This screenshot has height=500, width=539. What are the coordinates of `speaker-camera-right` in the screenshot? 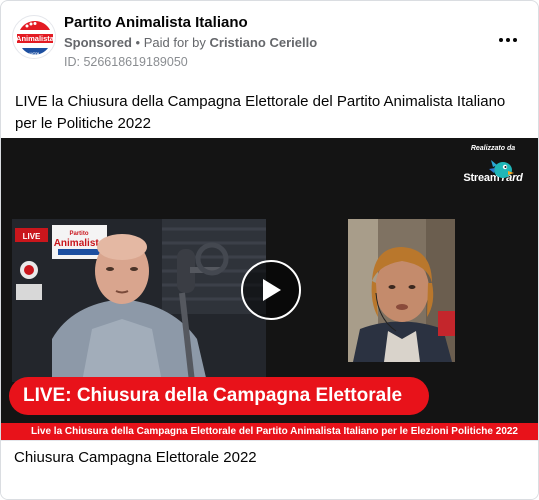 It's located at (401, 290).